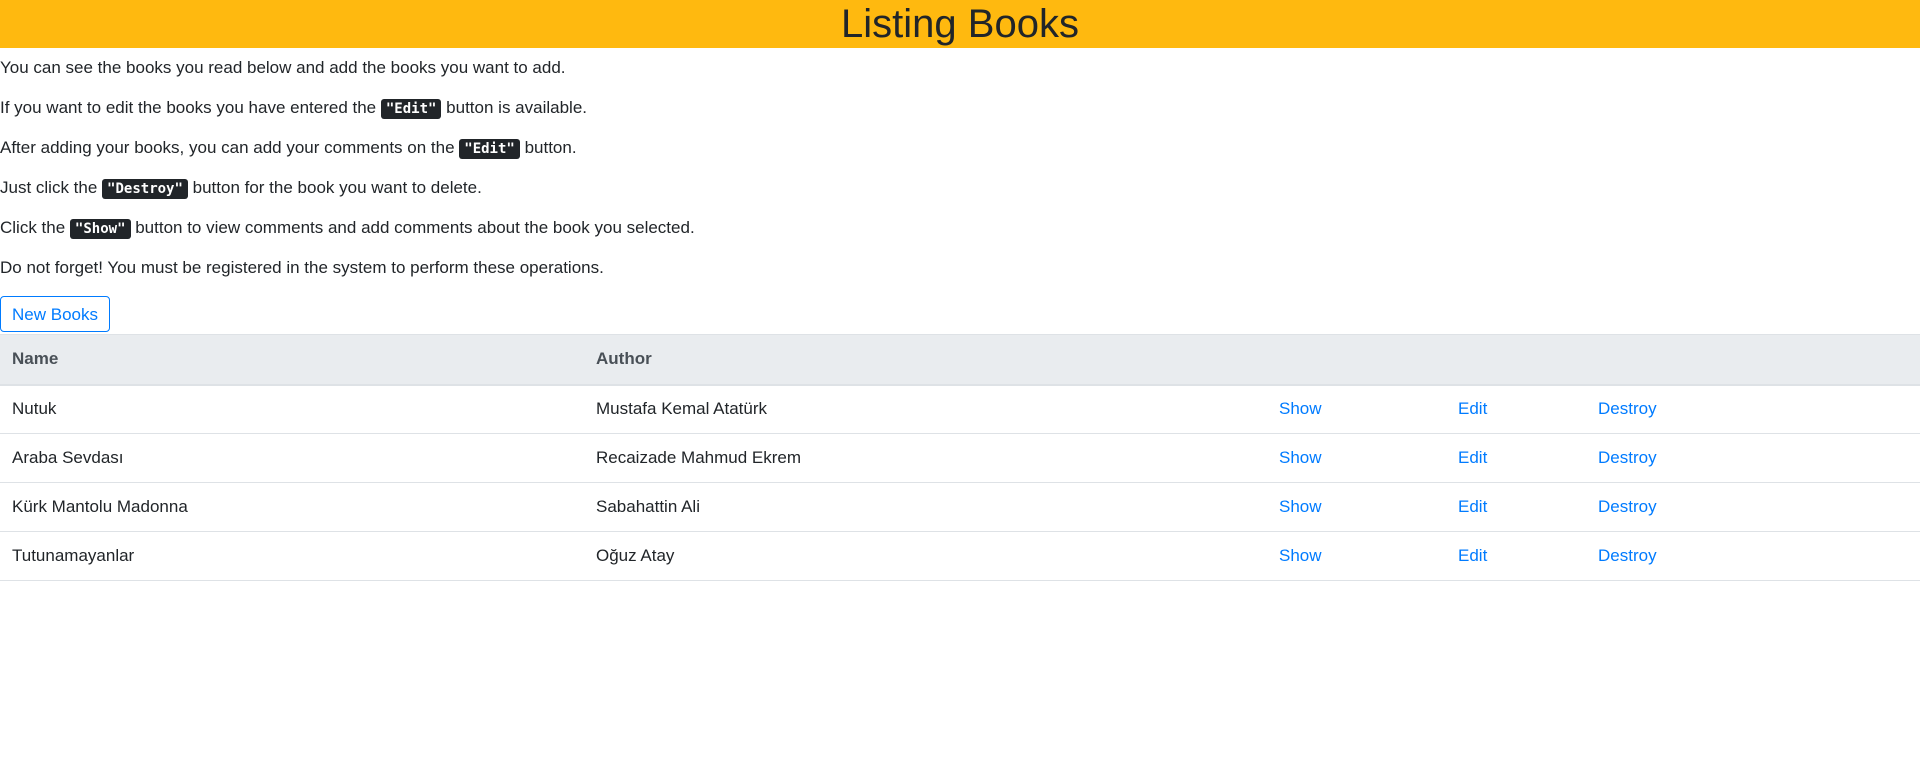 The width and height of the screenshot is (1920, 760). I want to click on table-header-row: Name Author, so click(960, 360).